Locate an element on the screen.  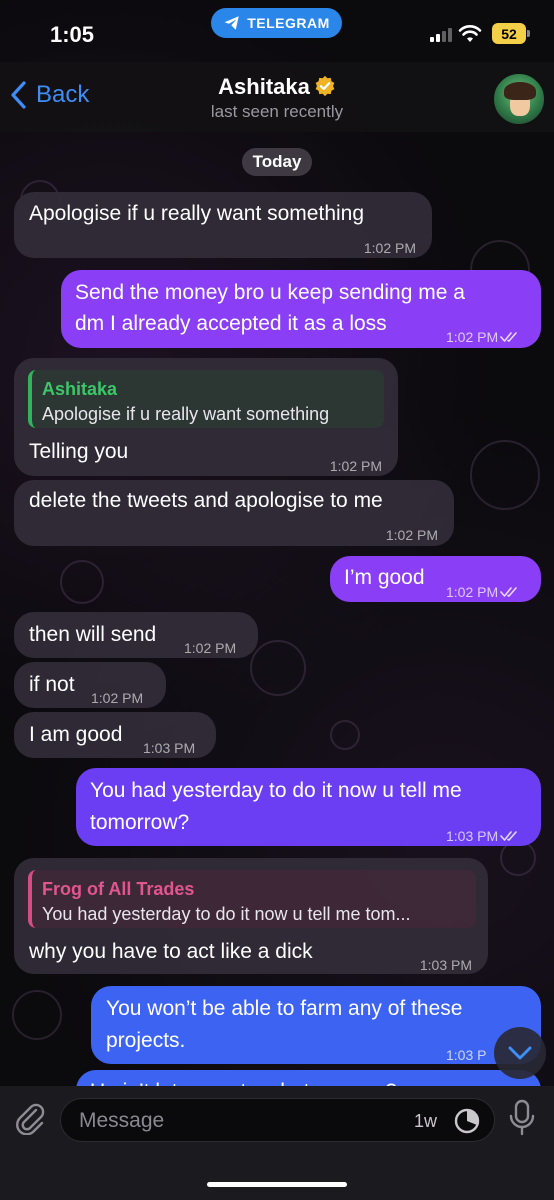
message-text: You had yesterday to do it now u tell me is located at coordinates (276, 790).